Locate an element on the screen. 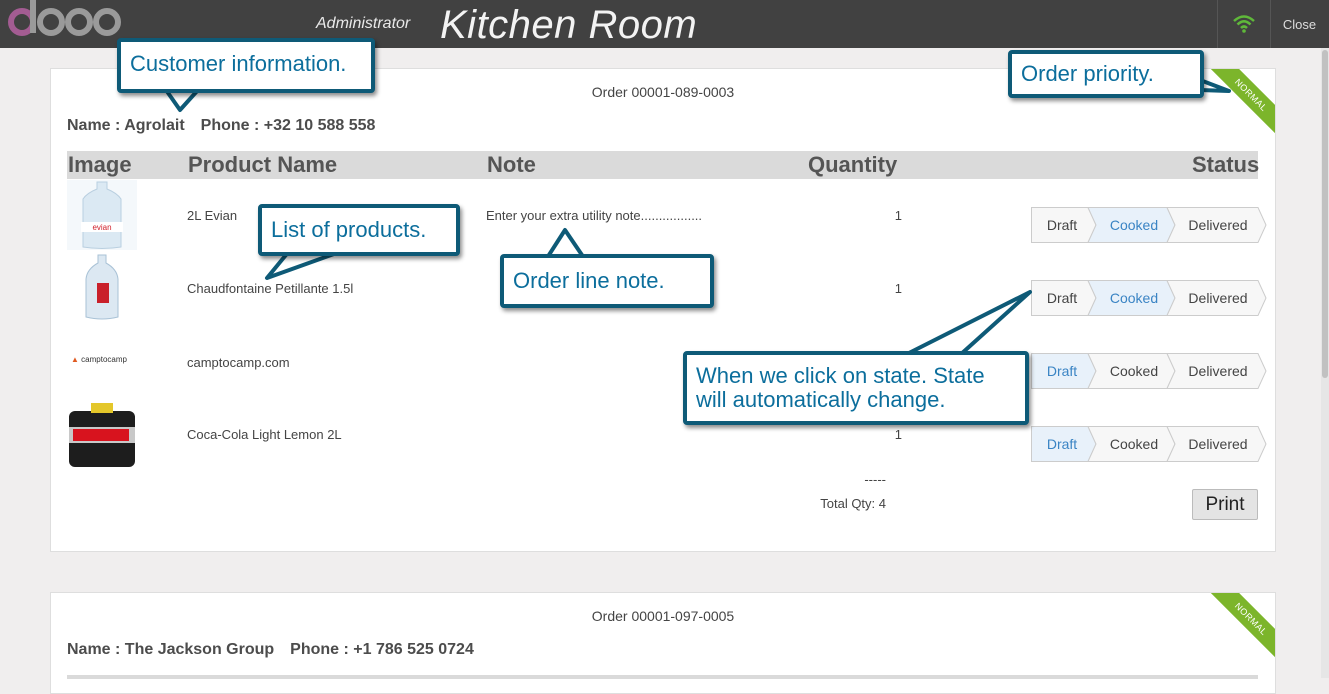 The image size is (1329, 694). callout-product-list: List of products. is located at coordinates (359, 230).